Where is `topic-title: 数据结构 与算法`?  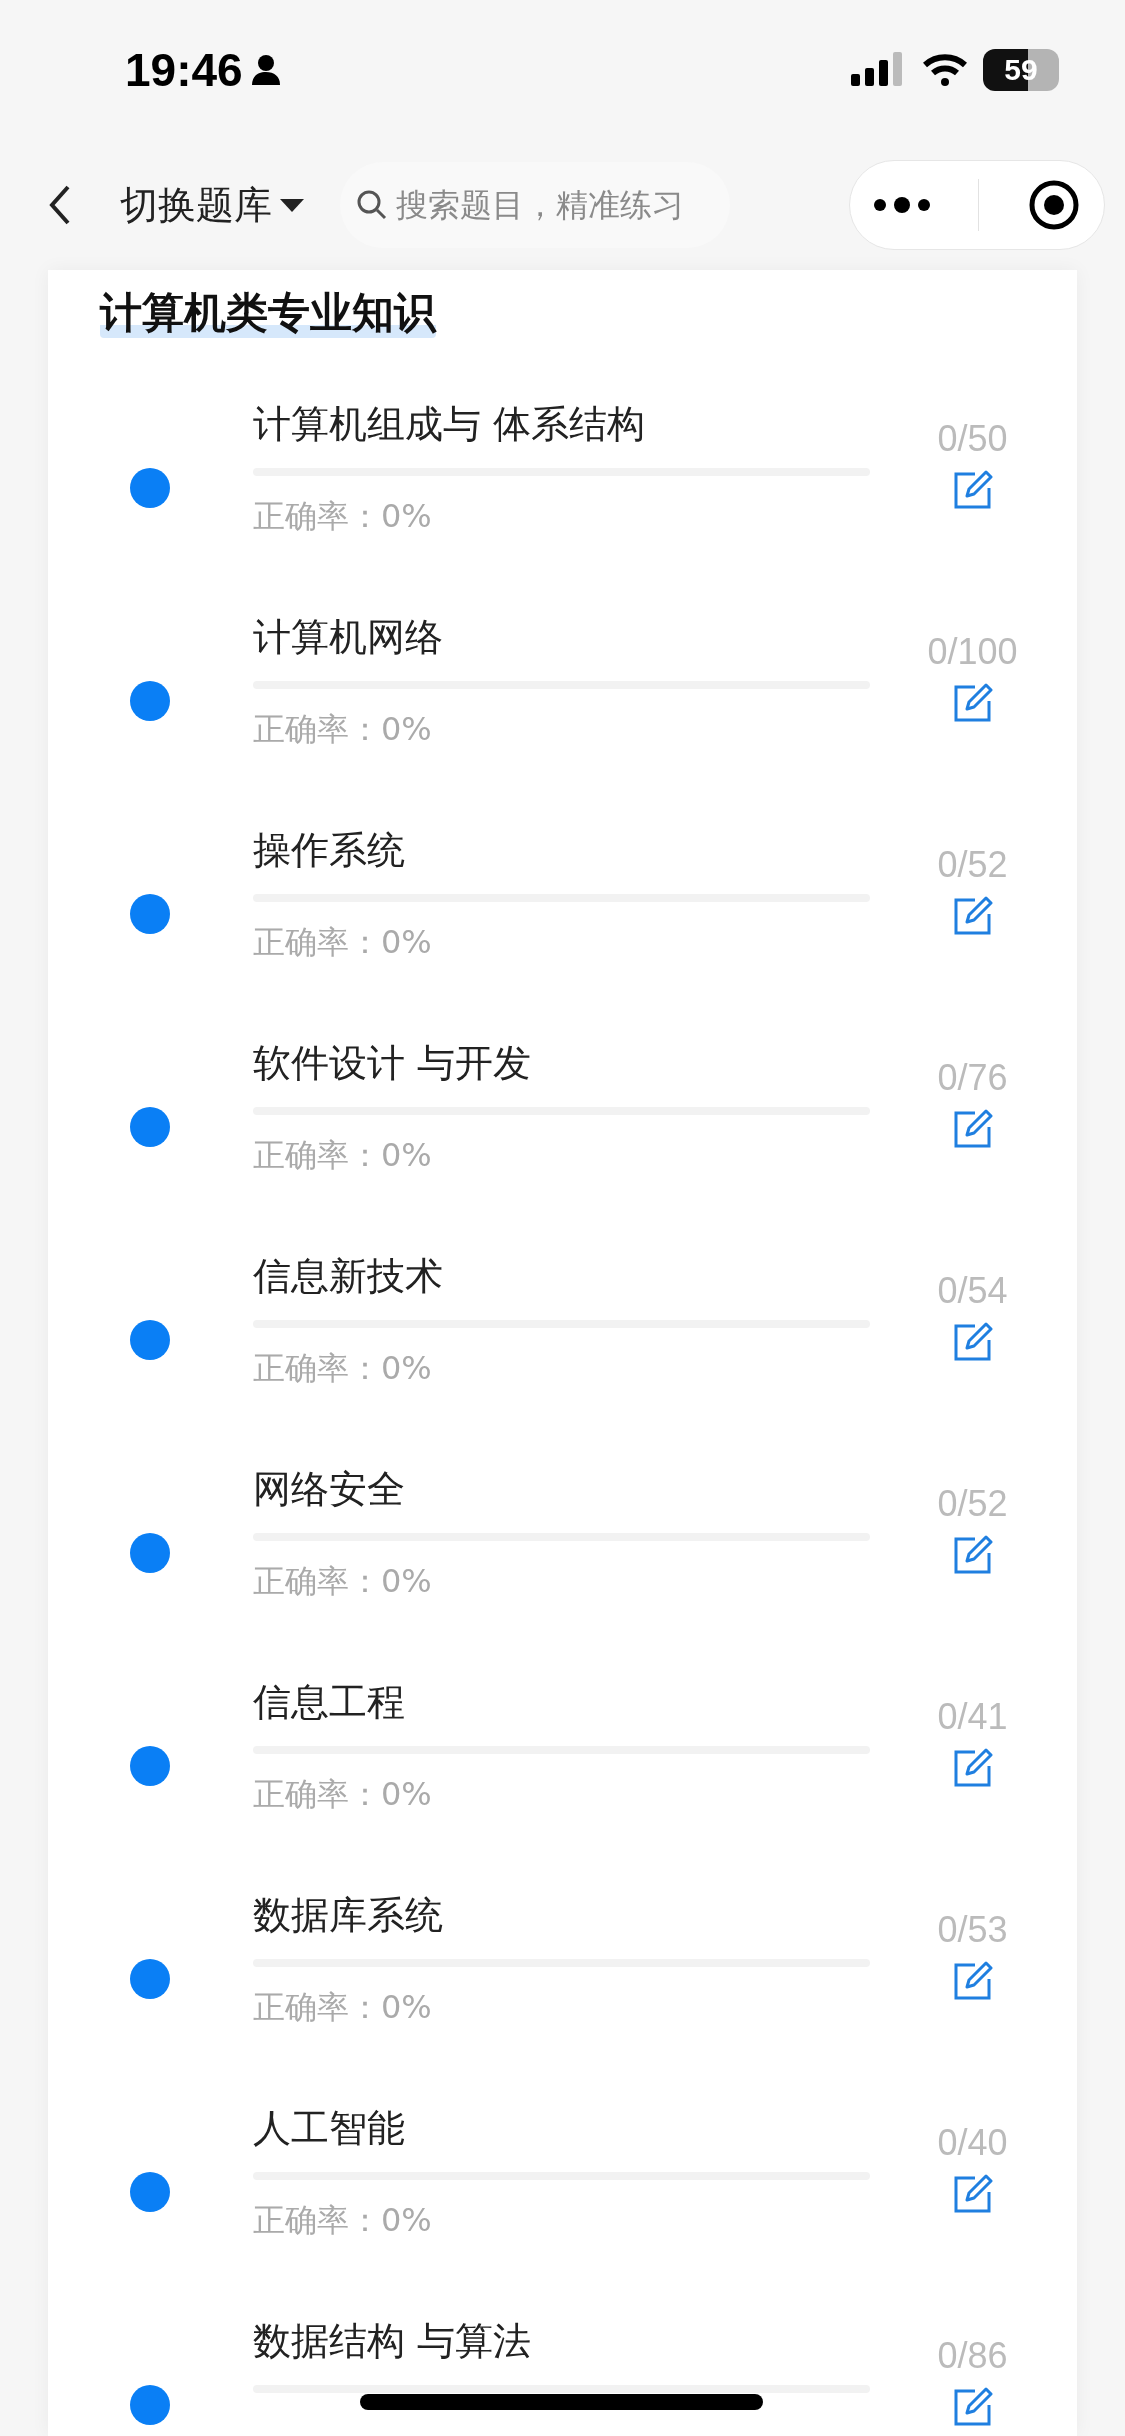
topic-title: 数据结构 与算法 is located at coordinates (561, 2341).